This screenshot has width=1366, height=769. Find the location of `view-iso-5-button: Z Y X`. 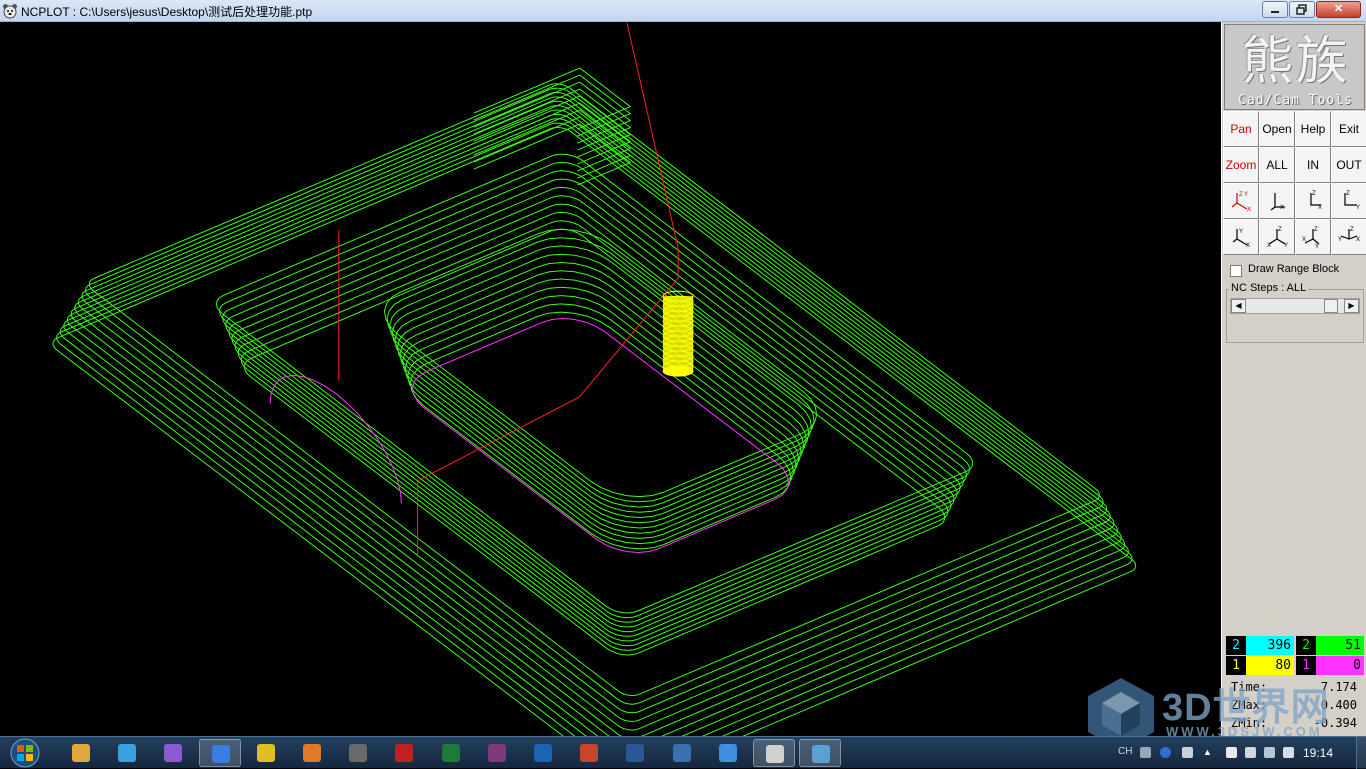

view-iso-5-button: Z Y X is located at coordinates (1348, 237).